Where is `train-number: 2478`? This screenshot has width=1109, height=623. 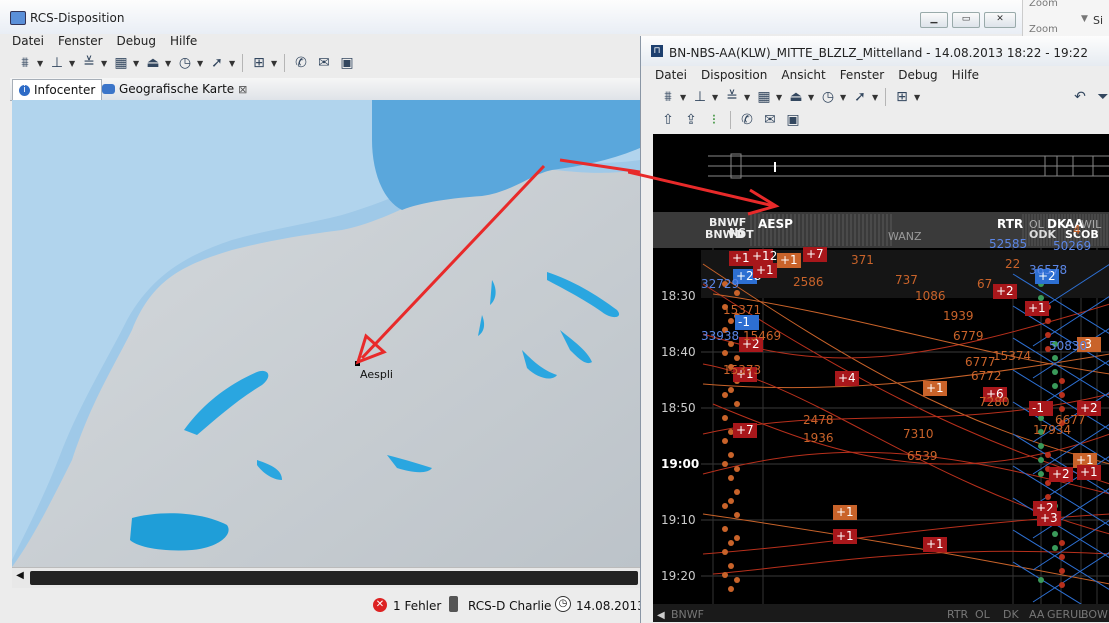
train-number: 2478 is located at coordinates (818, 420).